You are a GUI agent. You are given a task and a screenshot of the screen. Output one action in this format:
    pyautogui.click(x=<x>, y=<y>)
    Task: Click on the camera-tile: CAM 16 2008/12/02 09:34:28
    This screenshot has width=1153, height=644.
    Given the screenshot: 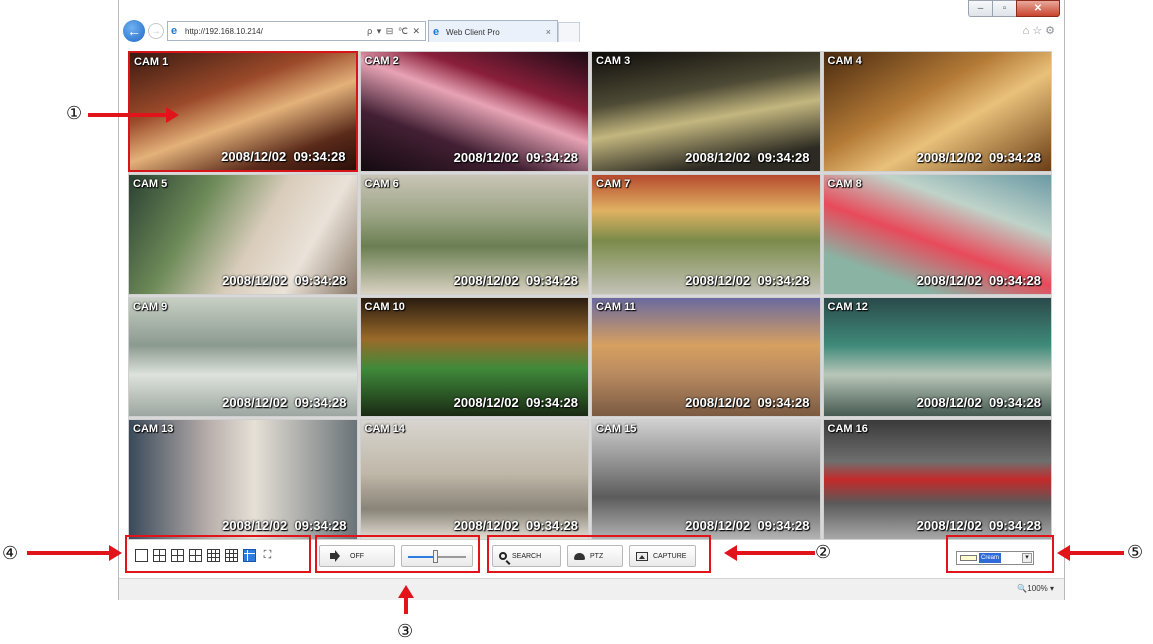 What is the action you would take?
    pyautogui.click(x=937, y=479)
    